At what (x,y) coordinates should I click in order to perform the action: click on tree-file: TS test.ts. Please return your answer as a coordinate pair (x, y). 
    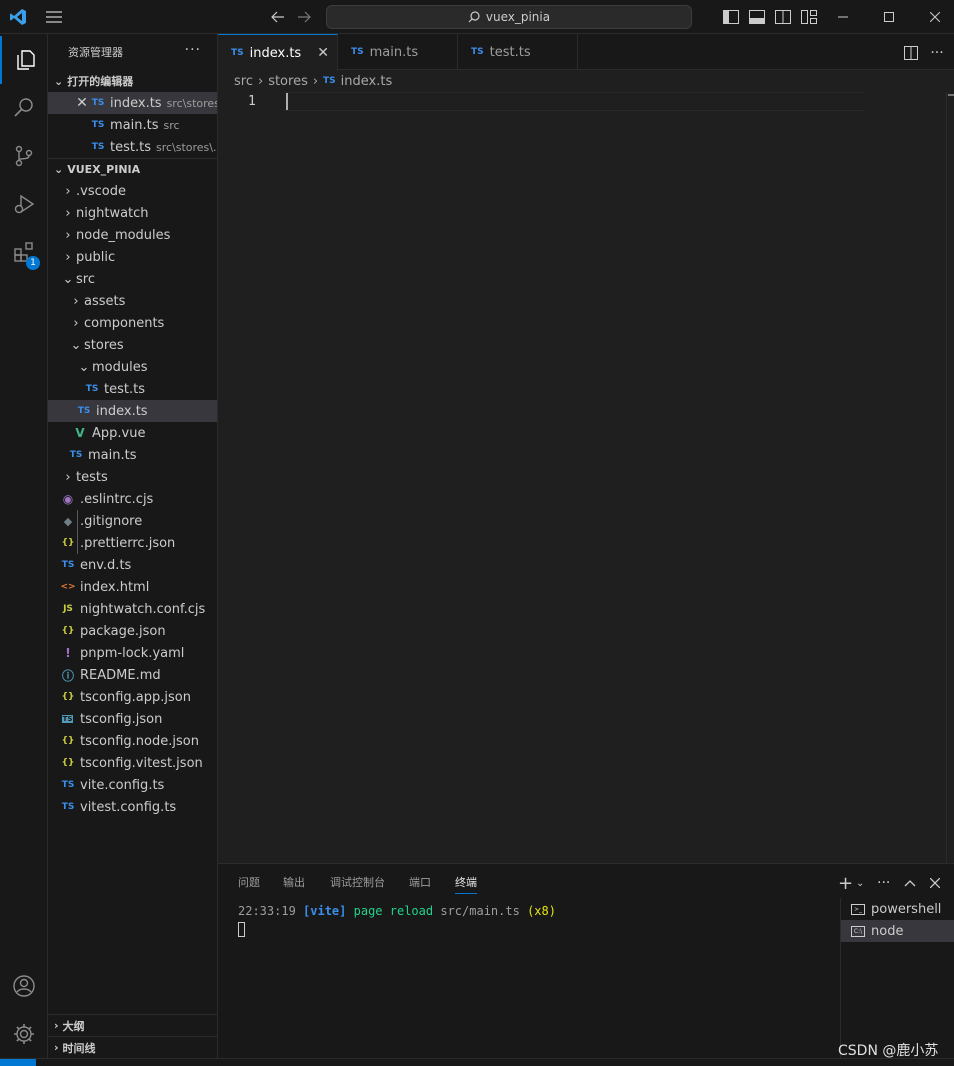
    Looking at the image, I should click on (132, 389).